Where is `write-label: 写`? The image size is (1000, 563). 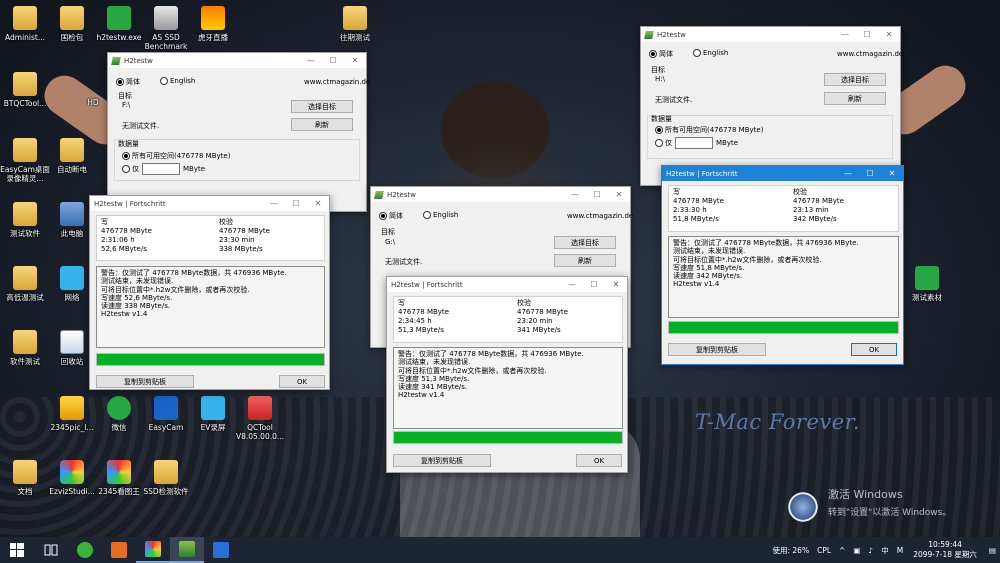 write-label: 写 is located at coordinates (104, 222).